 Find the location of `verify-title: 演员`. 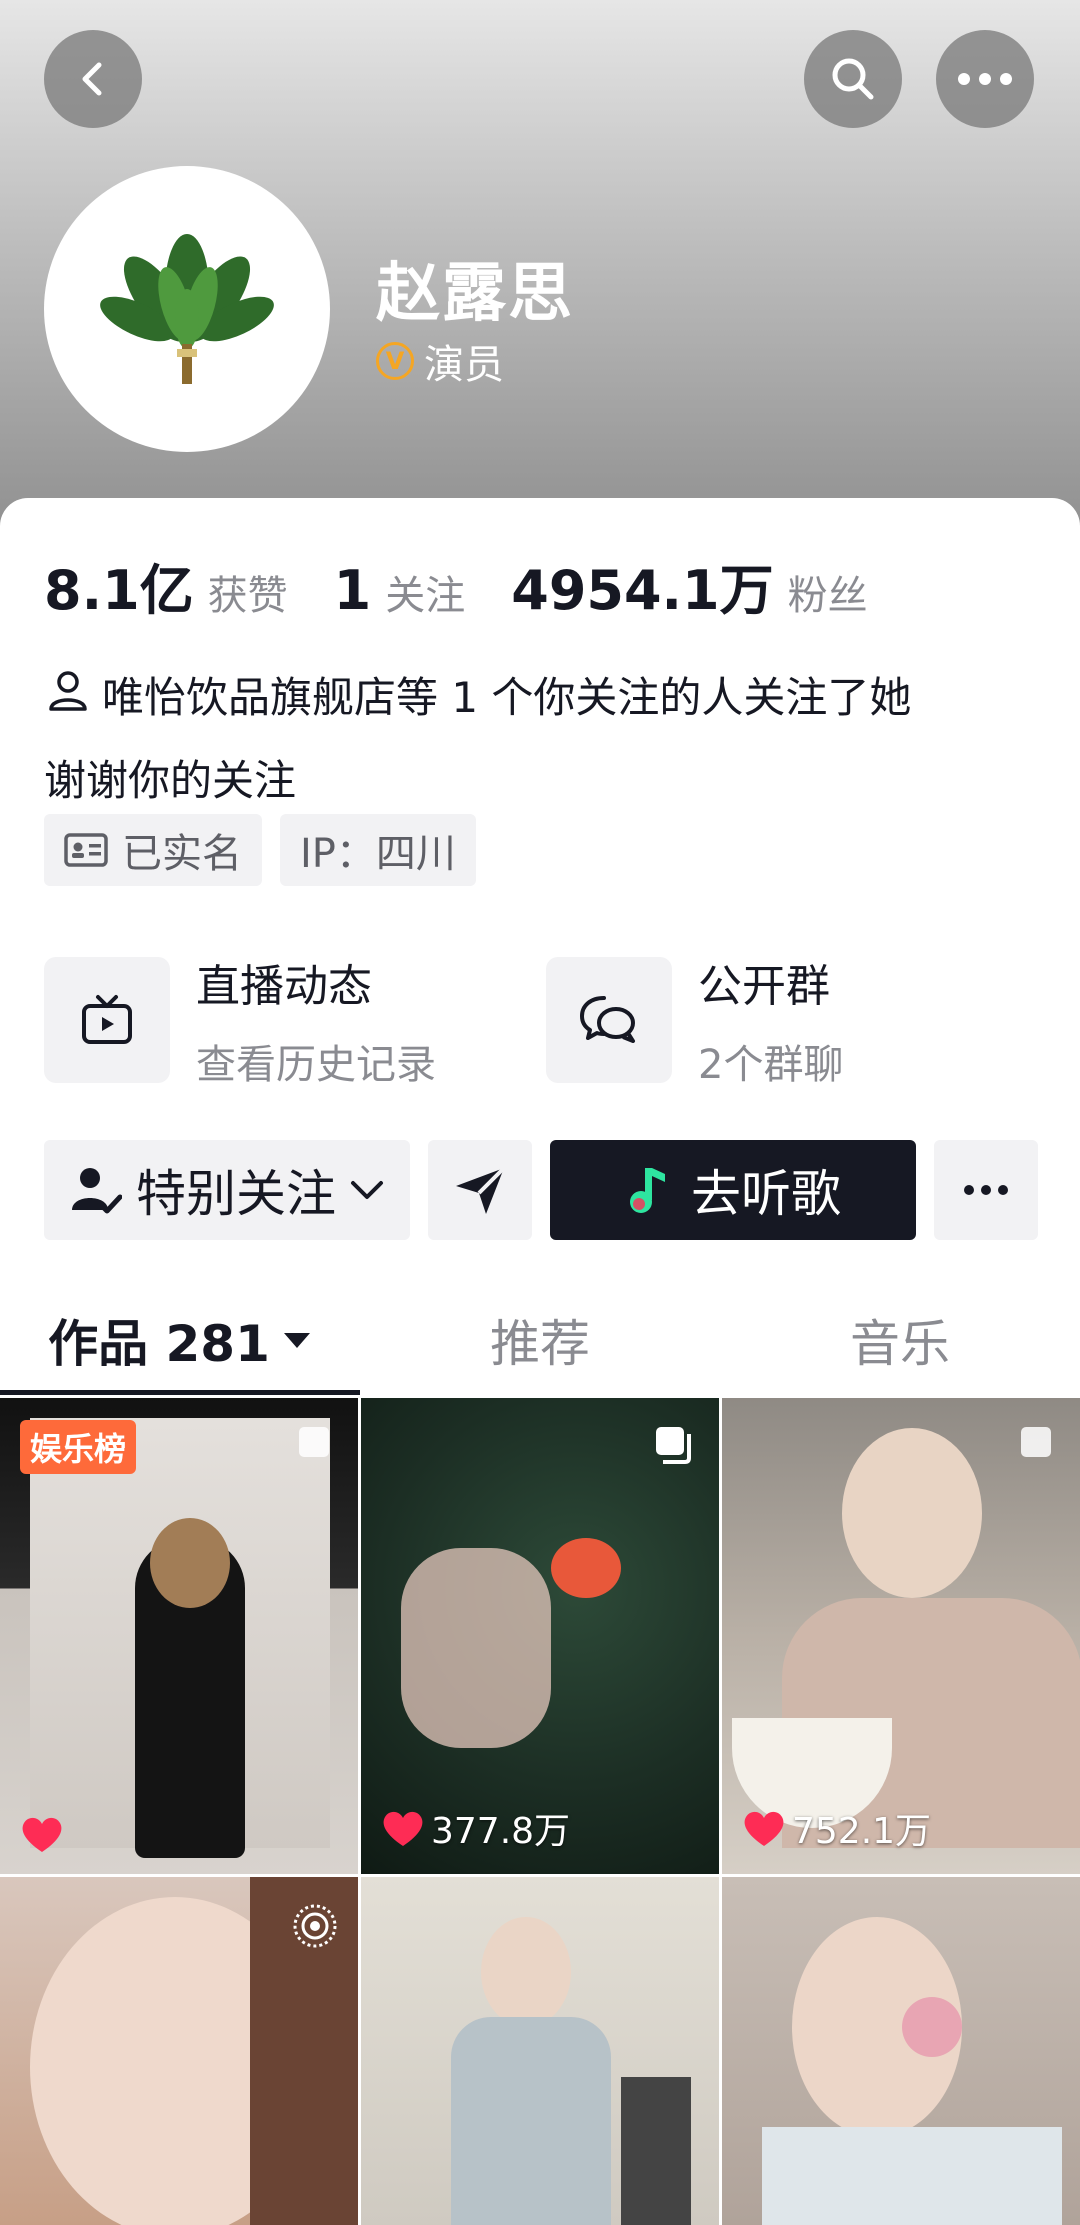

verify-title: 演员 is located at coordinates (464, 365).